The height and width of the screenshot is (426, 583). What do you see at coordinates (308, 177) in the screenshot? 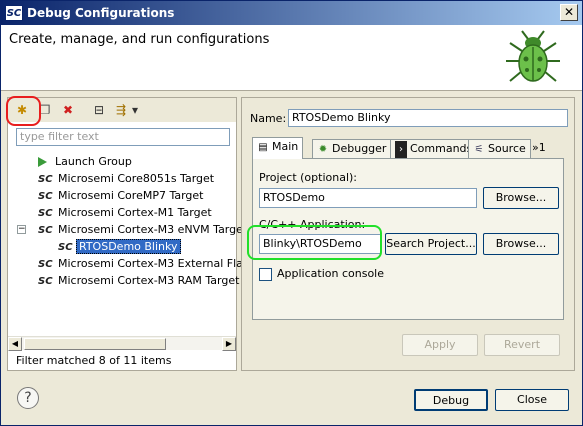
I see `project-label: Project (optional):` at bounding box center [308, 177].